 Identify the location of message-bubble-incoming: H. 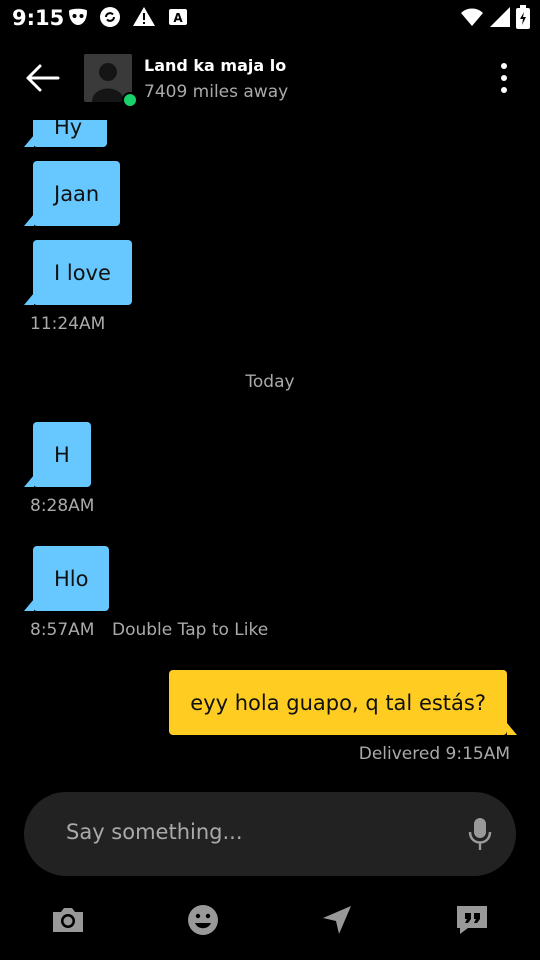
(62, 454).